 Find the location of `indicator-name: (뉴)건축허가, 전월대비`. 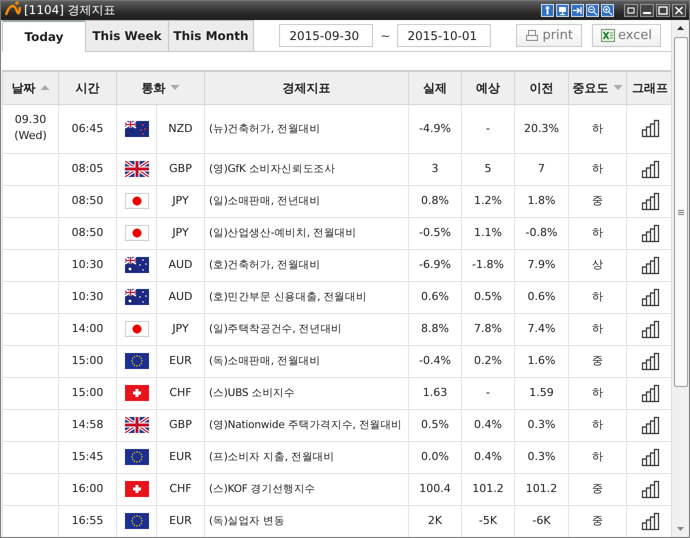

indicator-name: (뉴)건축허가, 전월대비 is located at coordinates (264, 129).